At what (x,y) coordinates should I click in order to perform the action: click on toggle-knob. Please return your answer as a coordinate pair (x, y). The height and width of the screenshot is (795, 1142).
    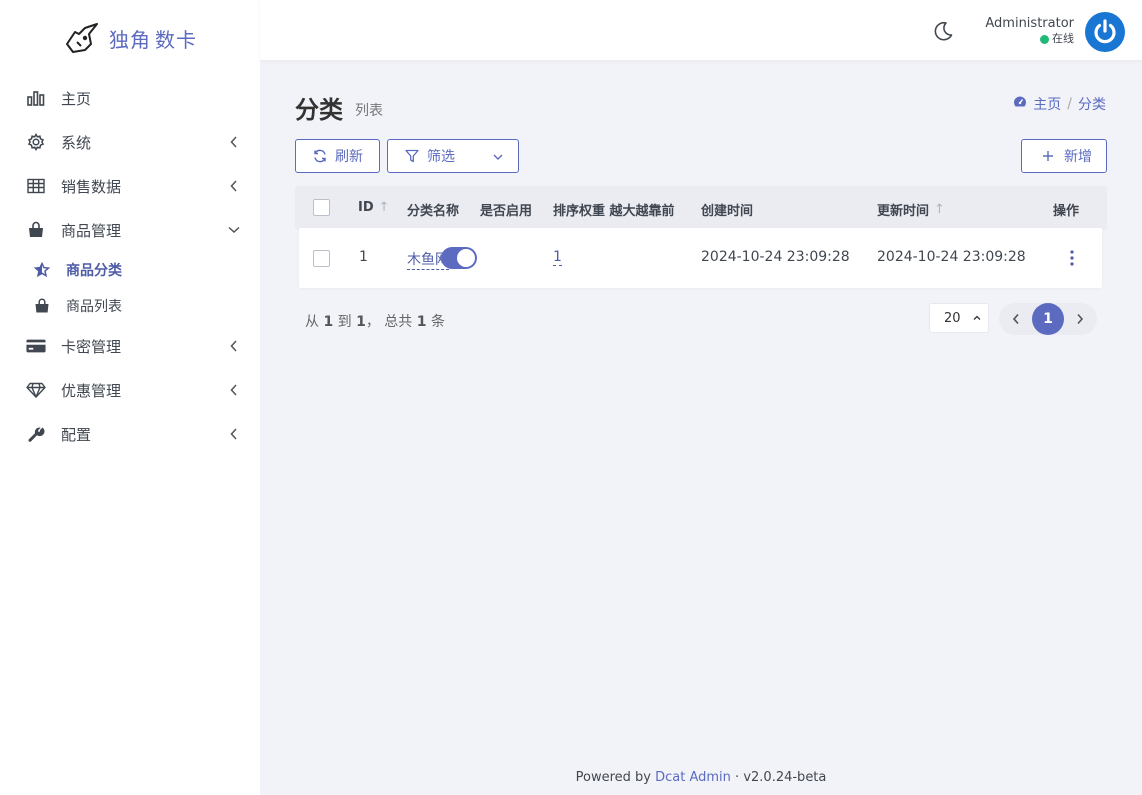
    Looking at the image, I should click on (466, 258).